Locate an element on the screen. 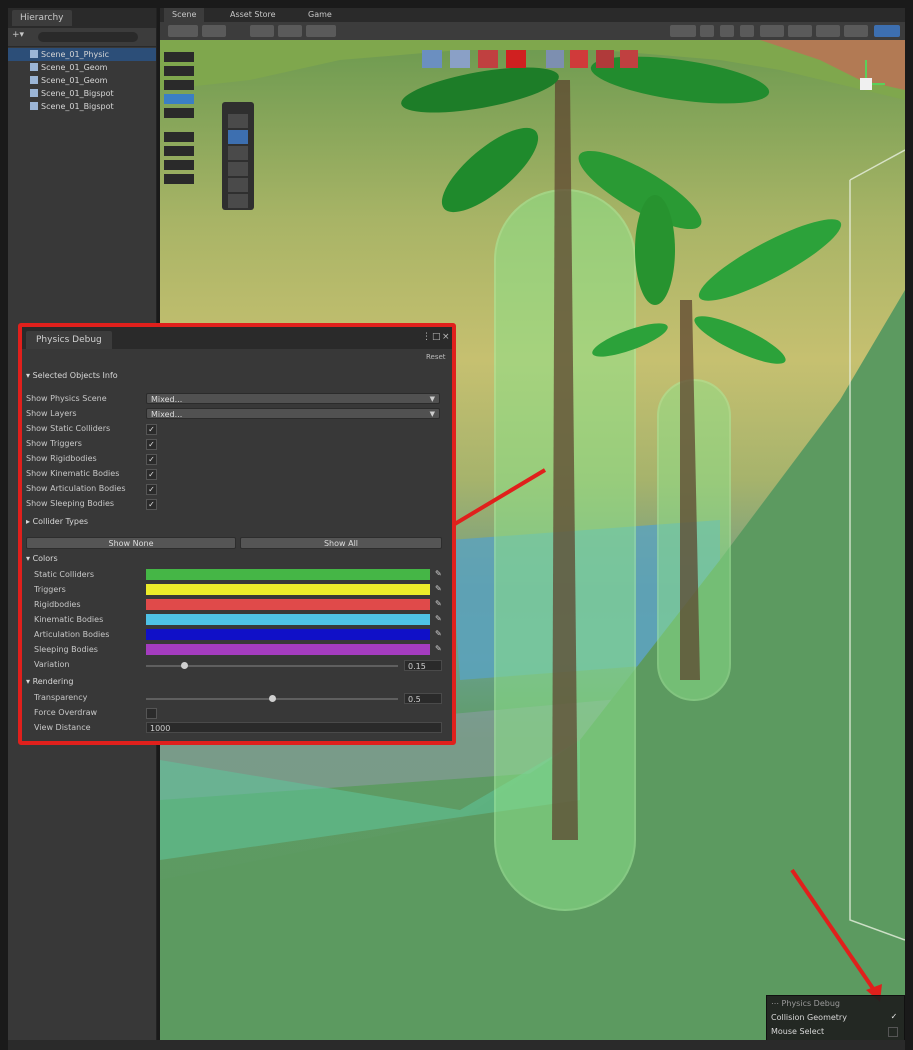 The height and width of the screenshot is (1050, 913). selected-objects-foldout: ▾ Selected Objects Info is located at coordinates (72, 375).